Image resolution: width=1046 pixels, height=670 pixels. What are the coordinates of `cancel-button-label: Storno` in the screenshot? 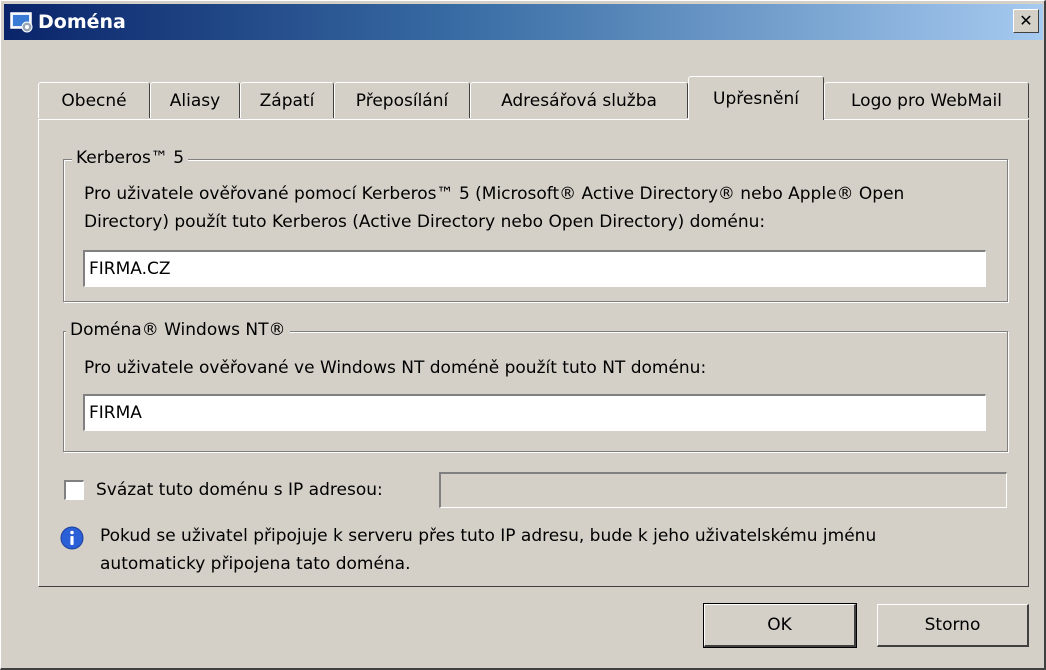 It's located at (952, 625).